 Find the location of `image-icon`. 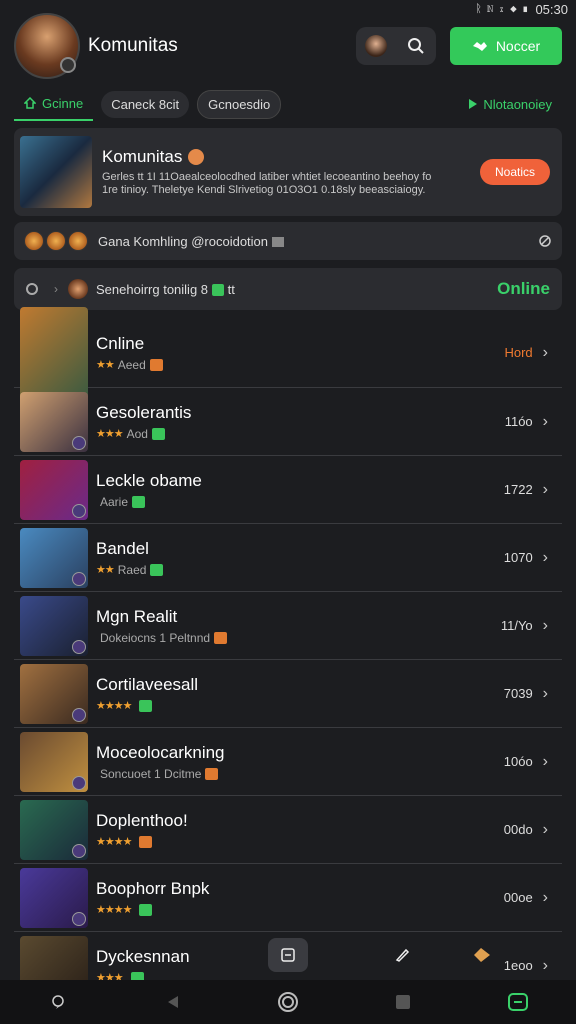

image-icon is located at coordinates (278, 242).